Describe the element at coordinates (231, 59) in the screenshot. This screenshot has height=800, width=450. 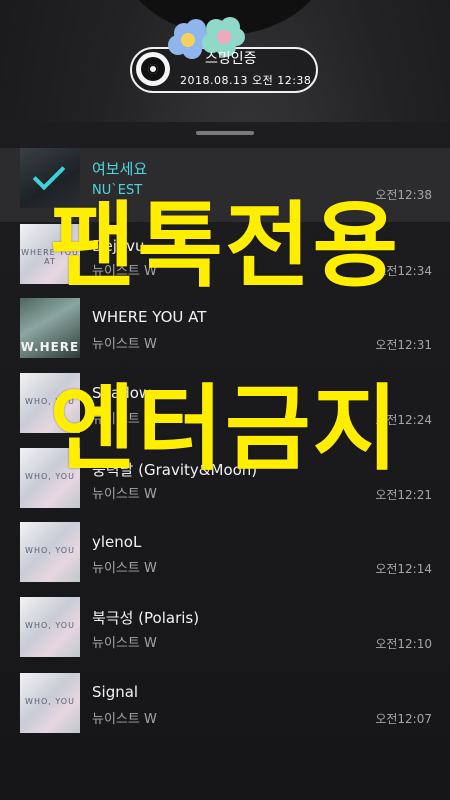
I see `proof-title: 스밍인증` at that location.